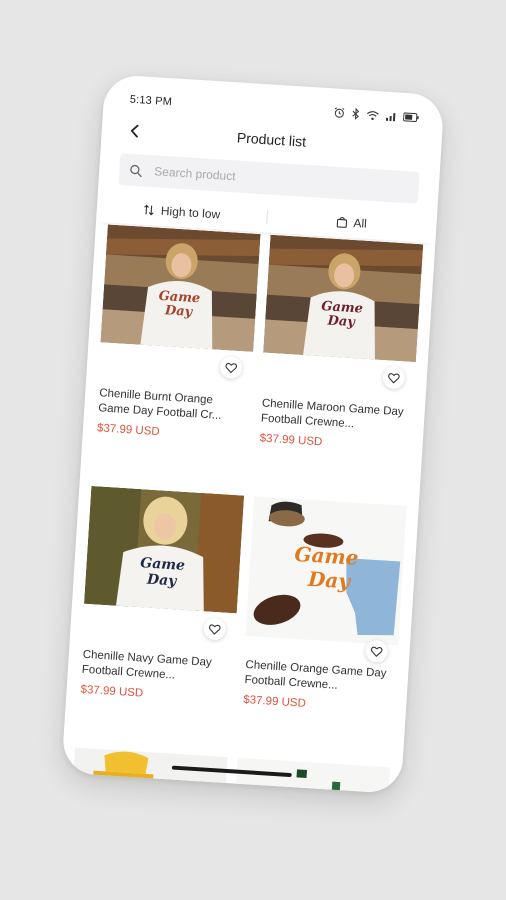  Describe the element at coordinates (373, 115) in the screenshot. I see `wifi-icon` at that location.